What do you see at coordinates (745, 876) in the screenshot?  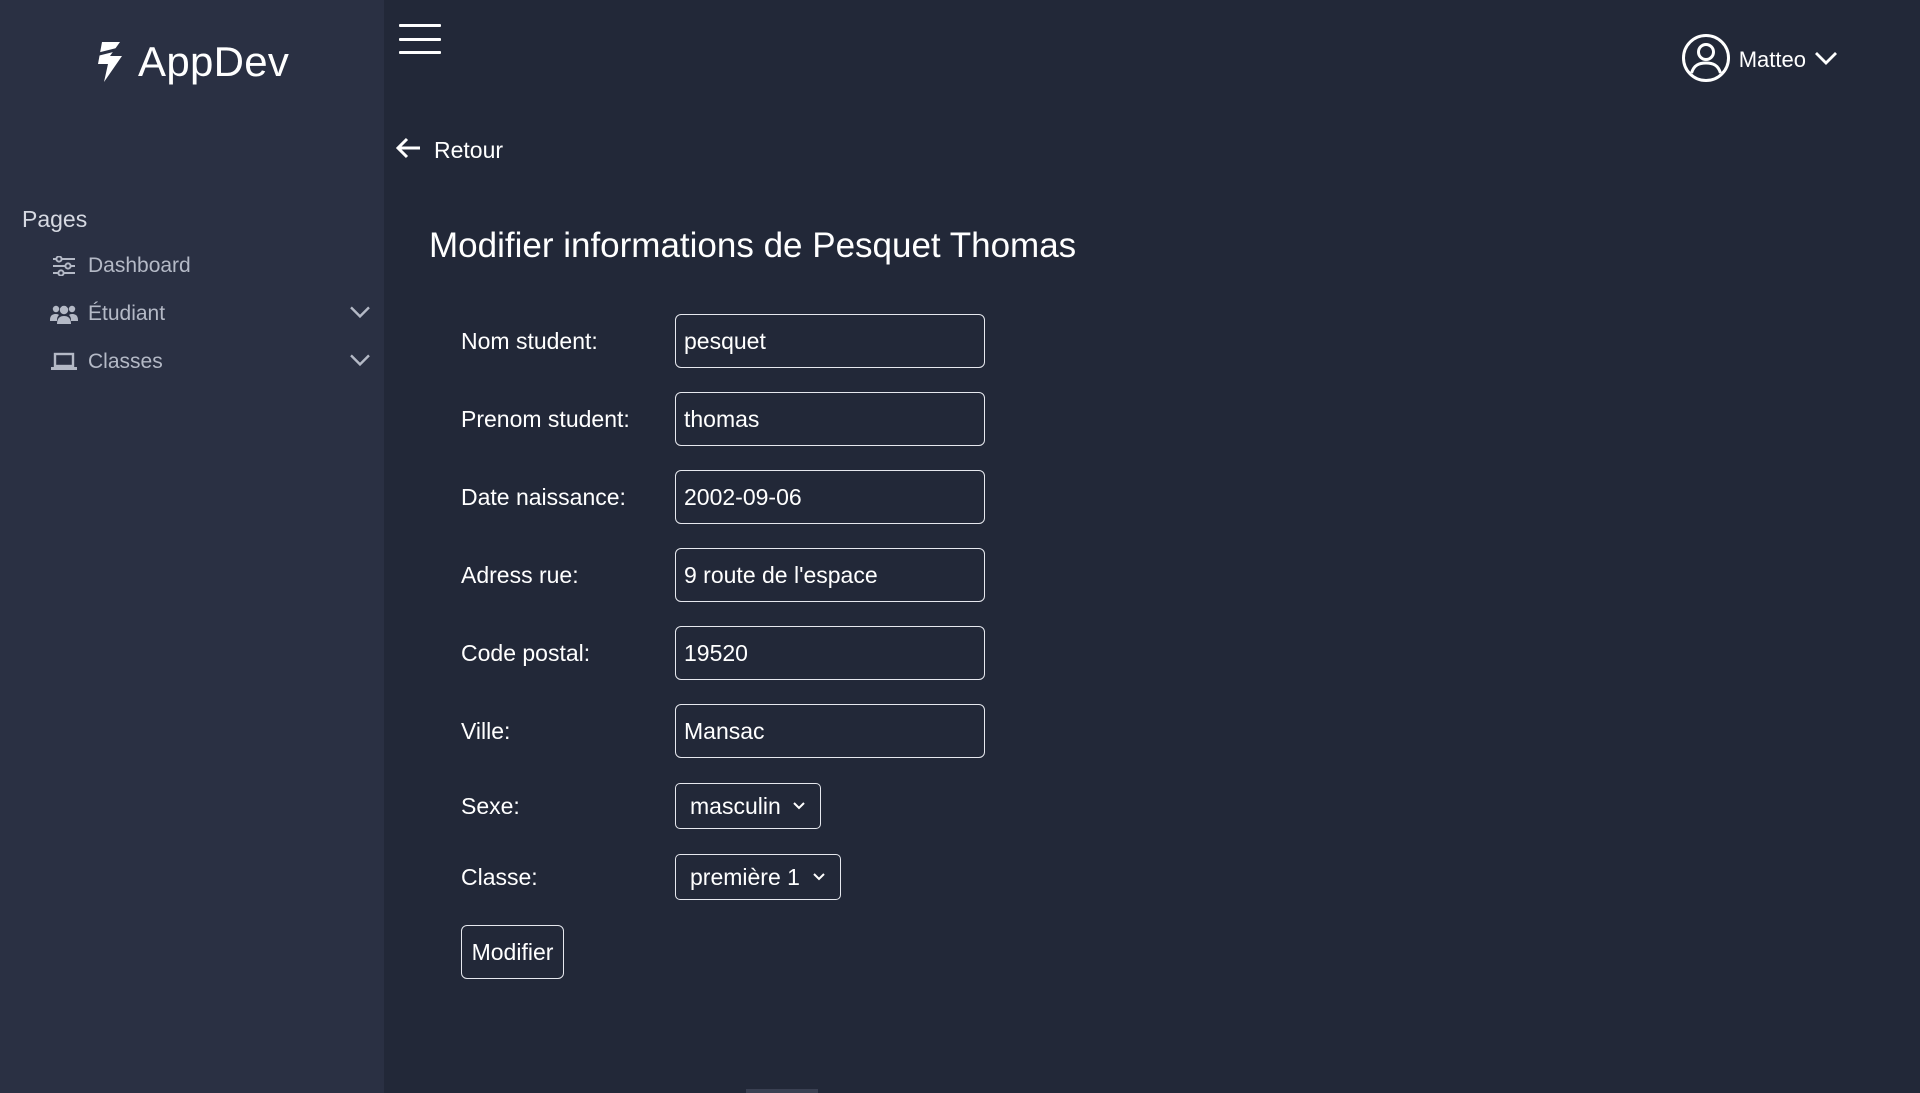 I see `classe-selected-value: première 1` at bounding box center [745, 876].